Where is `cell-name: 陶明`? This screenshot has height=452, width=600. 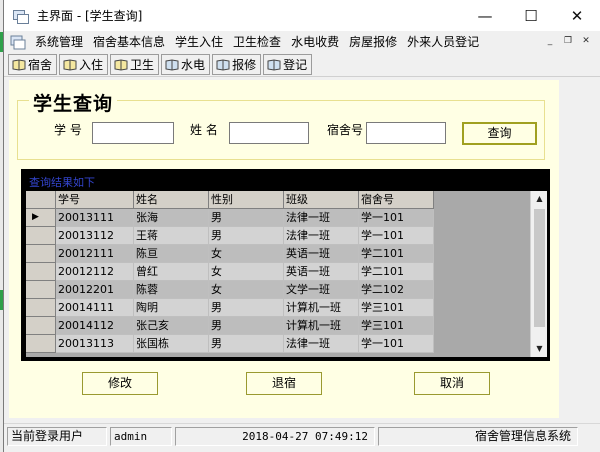
cell-name: 陶明 is located at coordinates (171, 308).